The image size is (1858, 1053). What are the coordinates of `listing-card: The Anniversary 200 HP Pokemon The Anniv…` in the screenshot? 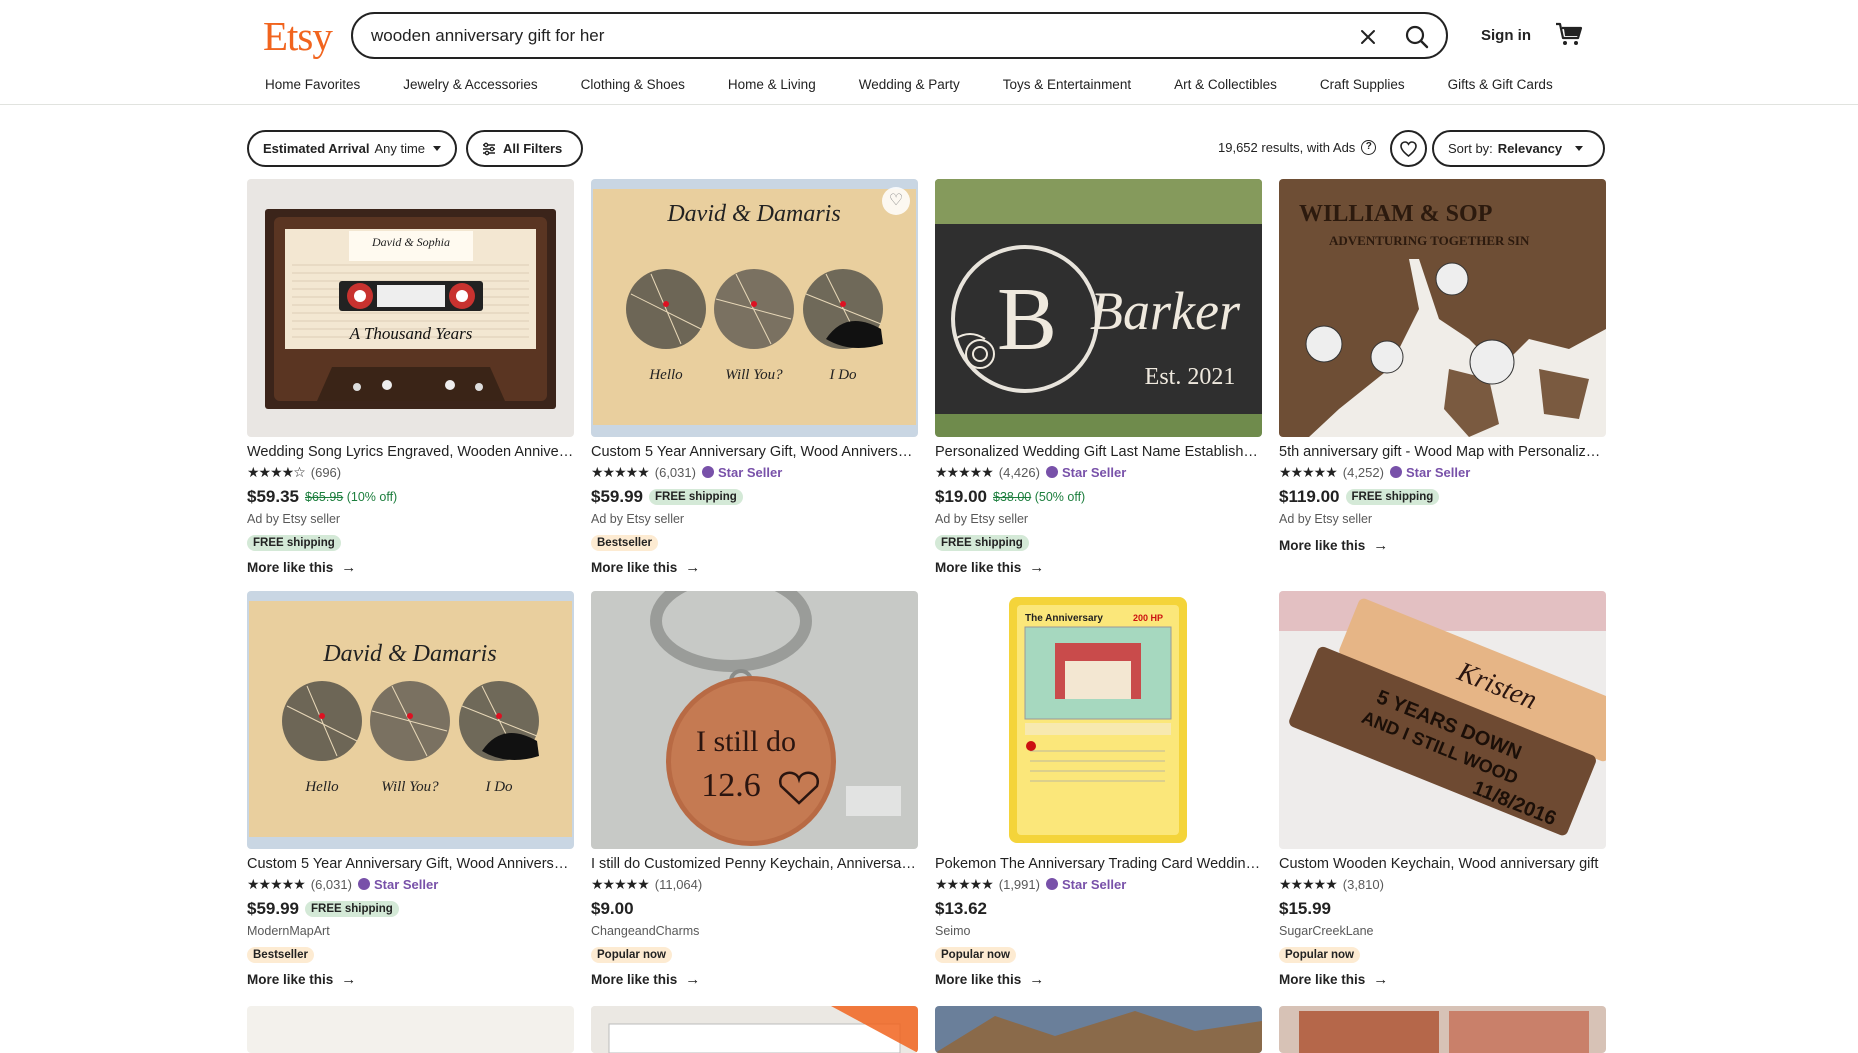 It's located at (1098, 789).